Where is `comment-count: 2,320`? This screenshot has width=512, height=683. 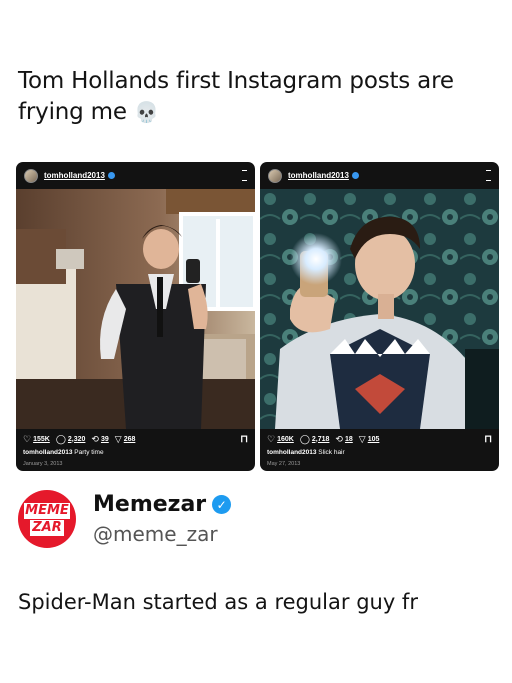 comment-count: 2,320 is located at coordinates (76, 439).